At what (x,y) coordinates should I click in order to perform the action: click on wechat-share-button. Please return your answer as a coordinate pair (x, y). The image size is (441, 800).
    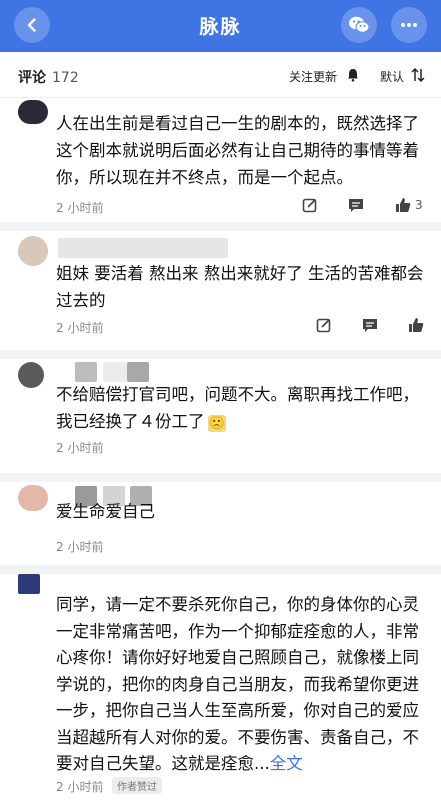
    Looking at the image, I should click on (359, 25).